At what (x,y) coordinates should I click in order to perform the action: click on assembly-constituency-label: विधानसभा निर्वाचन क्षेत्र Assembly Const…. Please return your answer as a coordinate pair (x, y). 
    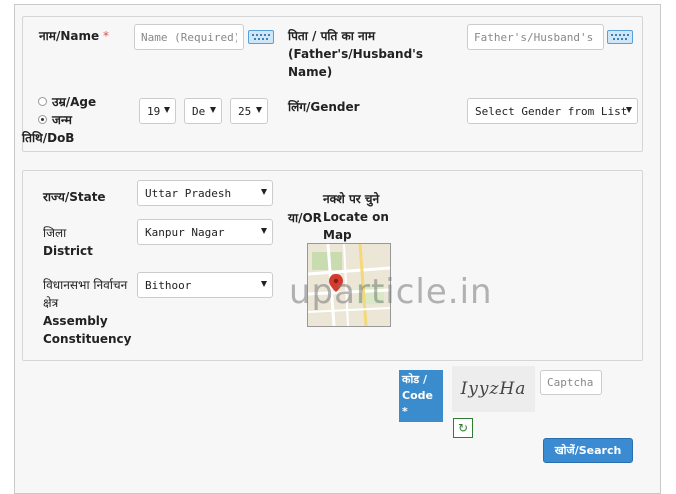
    Looking at the image, I should click on (87, 312).